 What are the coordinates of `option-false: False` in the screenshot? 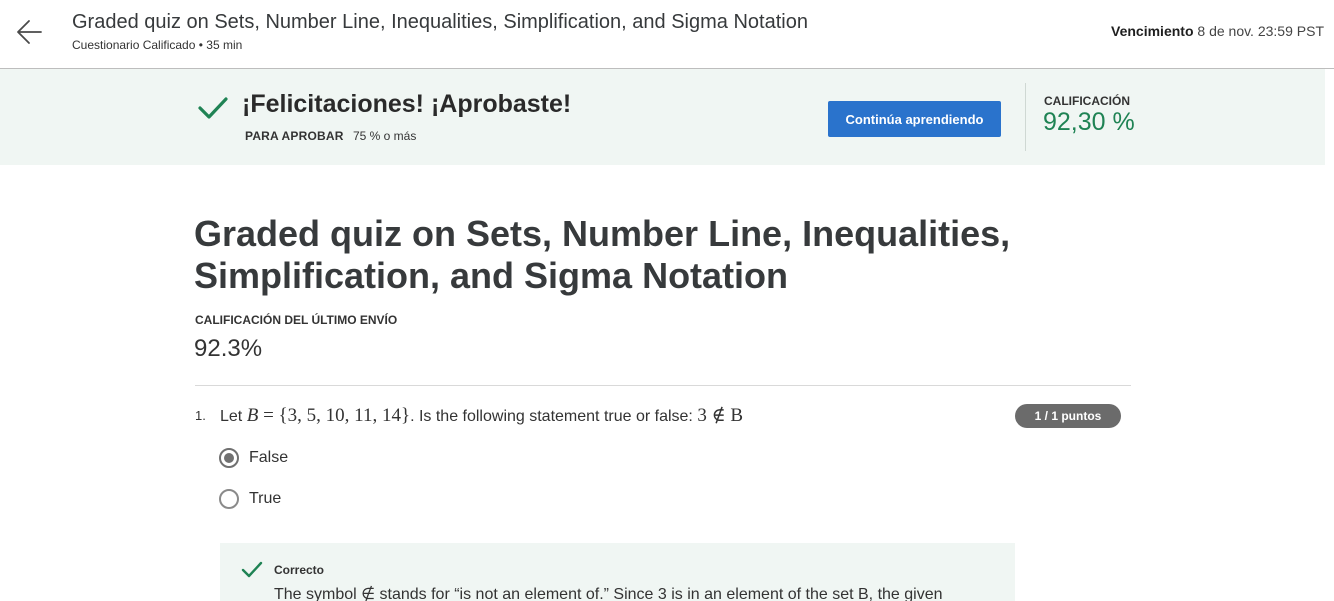 It's located at (253, 458).